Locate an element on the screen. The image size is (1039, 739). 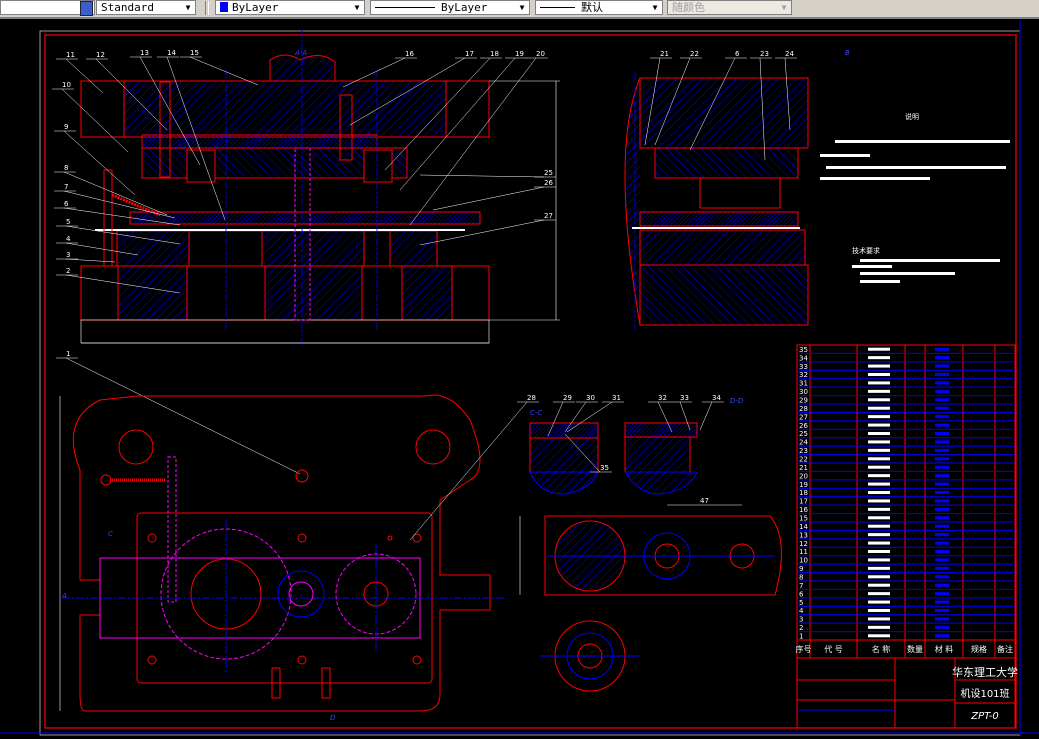
part-callout: 6 is located at coordinates (737, 54).